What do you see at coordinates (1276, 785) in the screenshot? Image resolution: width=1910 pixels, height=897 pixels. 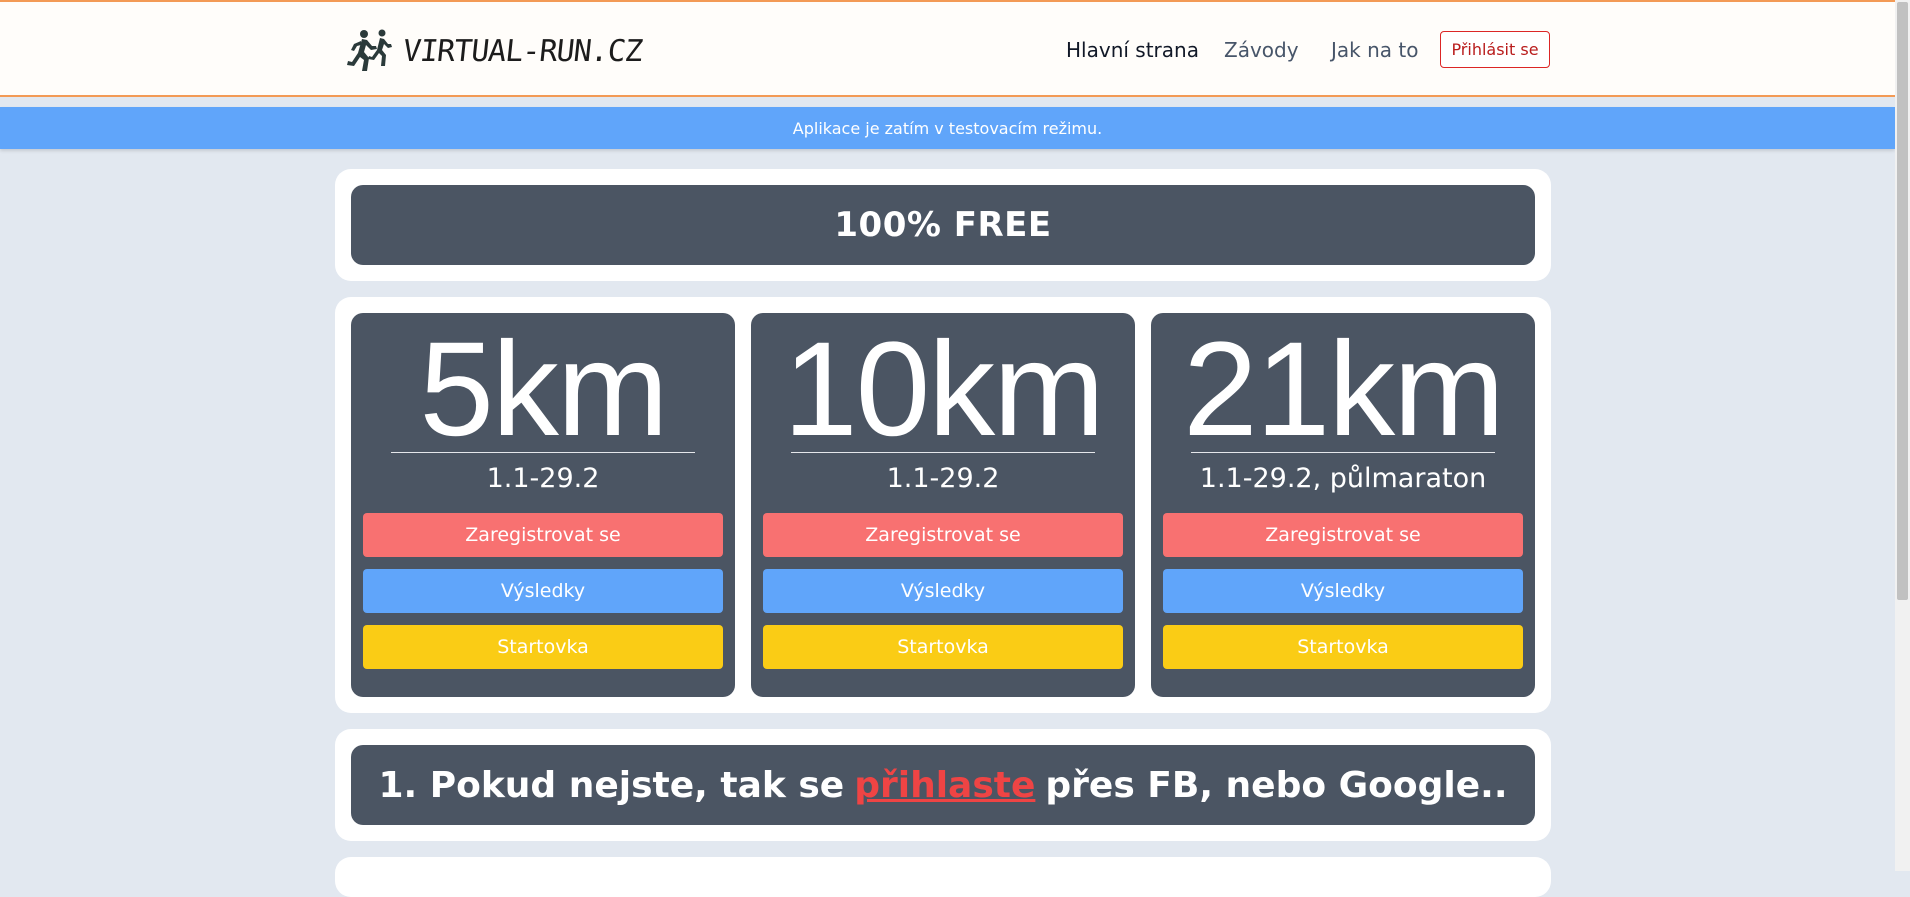 I see `step-text-after: přes FB, nebo Google..` at bounding box center [1276, 785].